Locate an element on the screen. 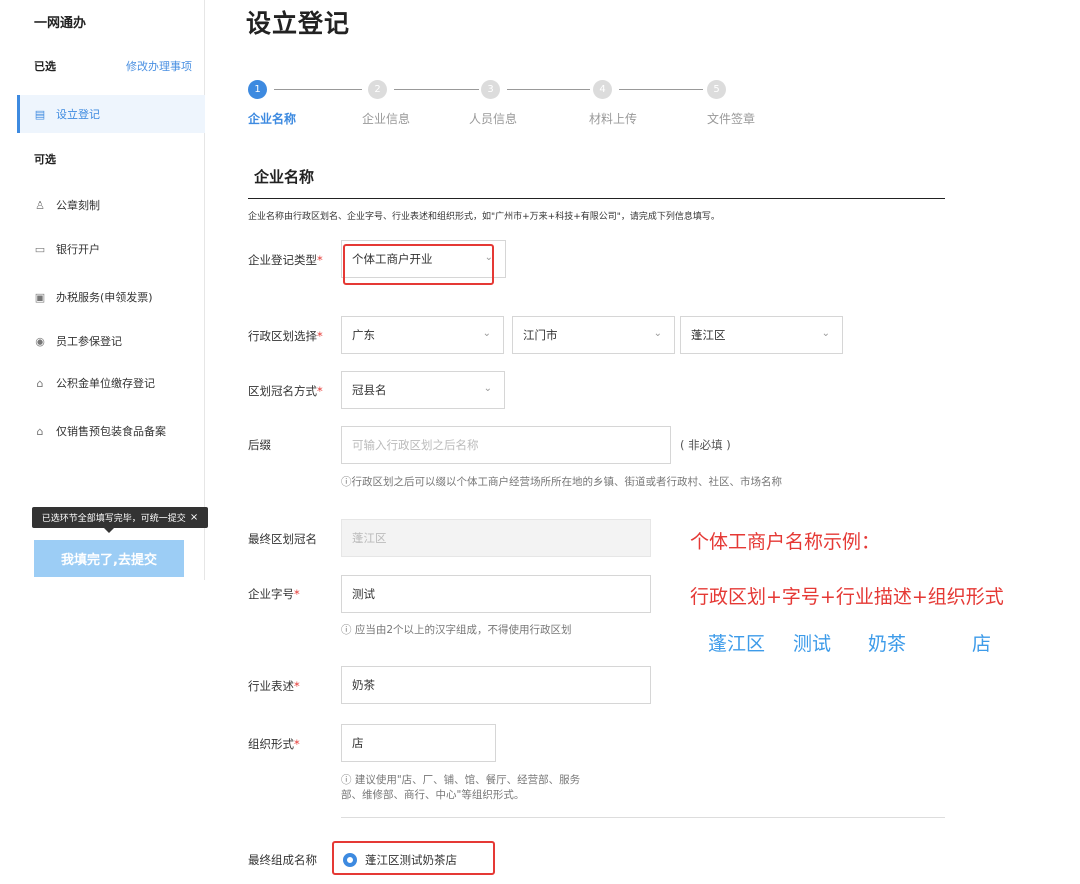  sidebar-item-insurance: ◉ 员工参保登记 is located at coordinates (111, 341).